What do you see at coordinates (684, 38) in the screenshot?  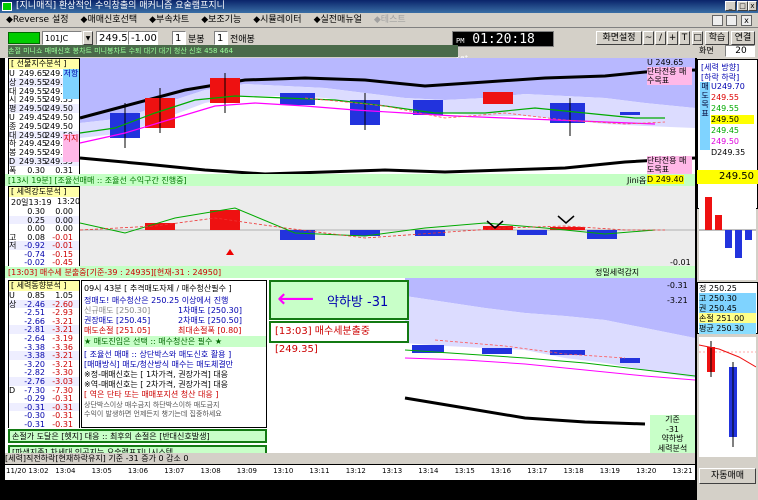 I see `tool-t-button: T` at bounding box center [684, 38].